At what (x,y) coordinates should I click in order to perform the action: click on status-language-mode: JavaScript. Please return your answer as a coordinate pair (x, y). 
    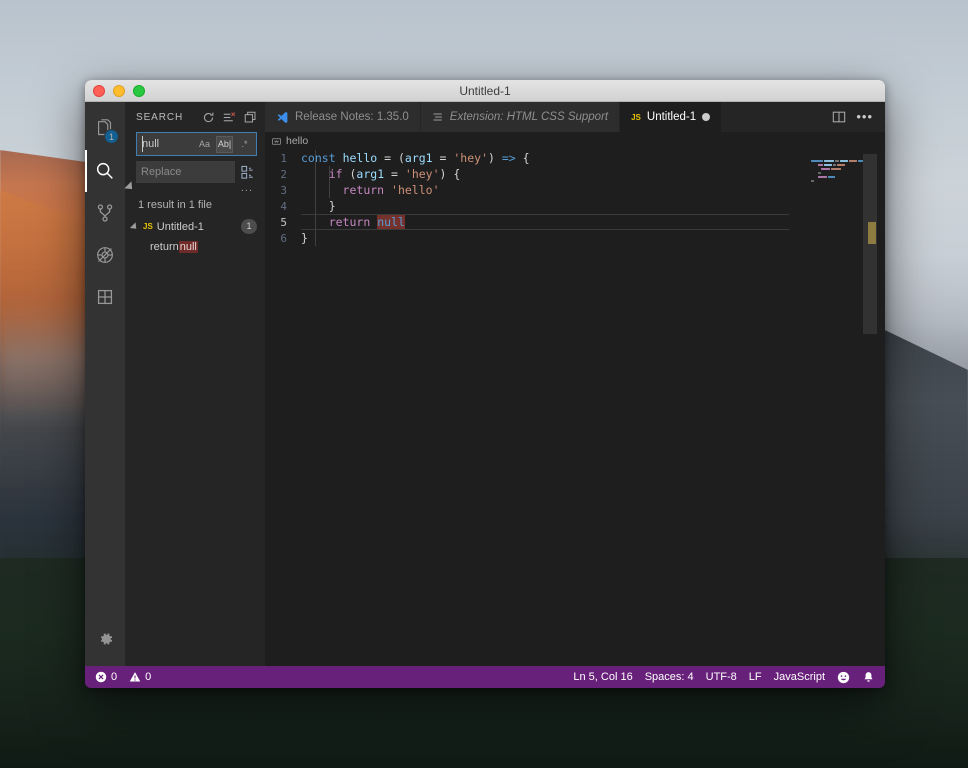
    Looking at the image, I should click on (799, 677).